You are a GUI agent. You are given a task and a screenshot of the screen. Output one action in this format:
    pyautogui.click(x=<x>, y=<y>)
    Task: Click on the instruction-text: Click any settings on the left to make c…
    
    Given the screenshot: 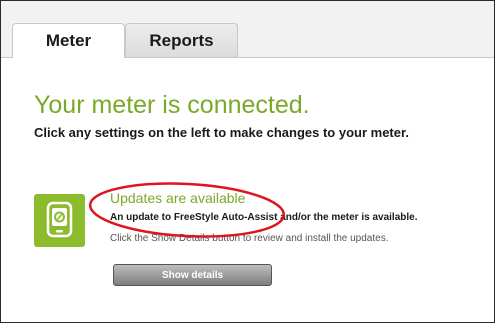 What is the action you would take?
    pyautogui.click(x=221, y=132)
    